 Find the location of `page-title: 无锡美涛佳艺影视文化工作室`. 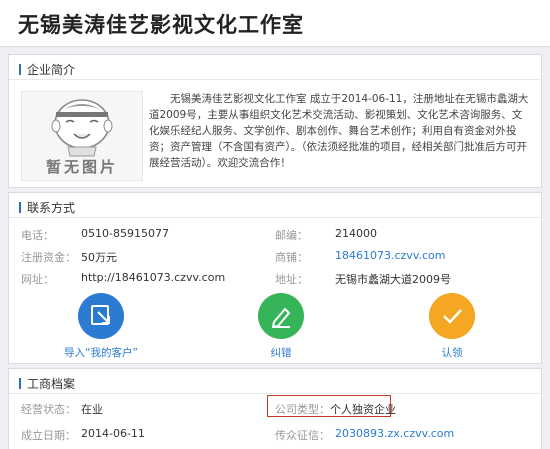

page-title: 无锡美涛佳艺影视文化工作室 is located at coordinates (161, 25).